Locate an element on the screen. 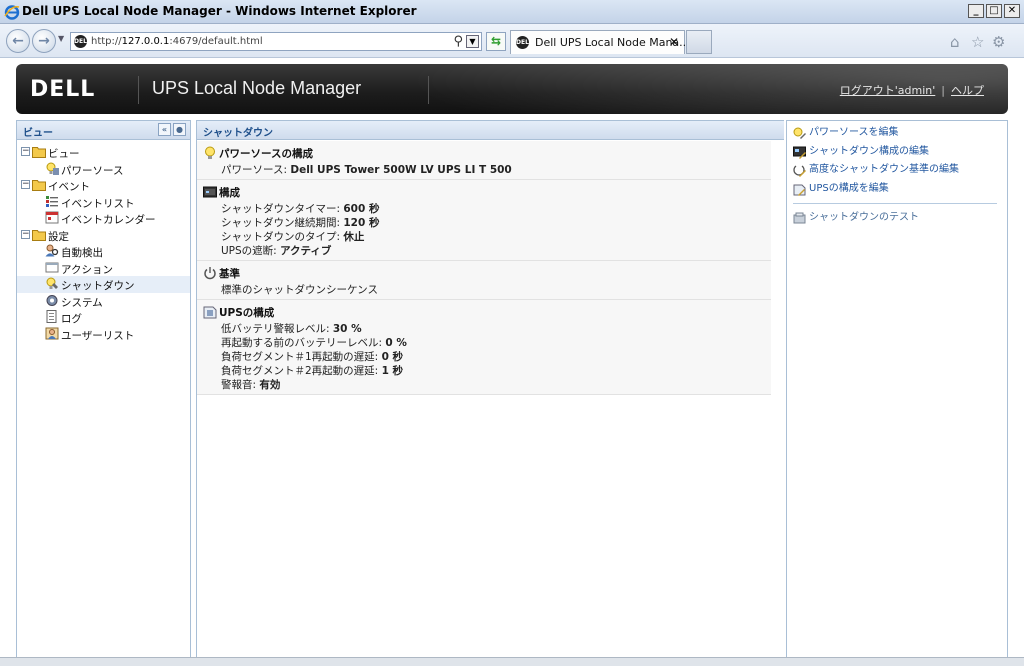  action-link-0: パワーソースを編集 is located at coordinates (900, 136).